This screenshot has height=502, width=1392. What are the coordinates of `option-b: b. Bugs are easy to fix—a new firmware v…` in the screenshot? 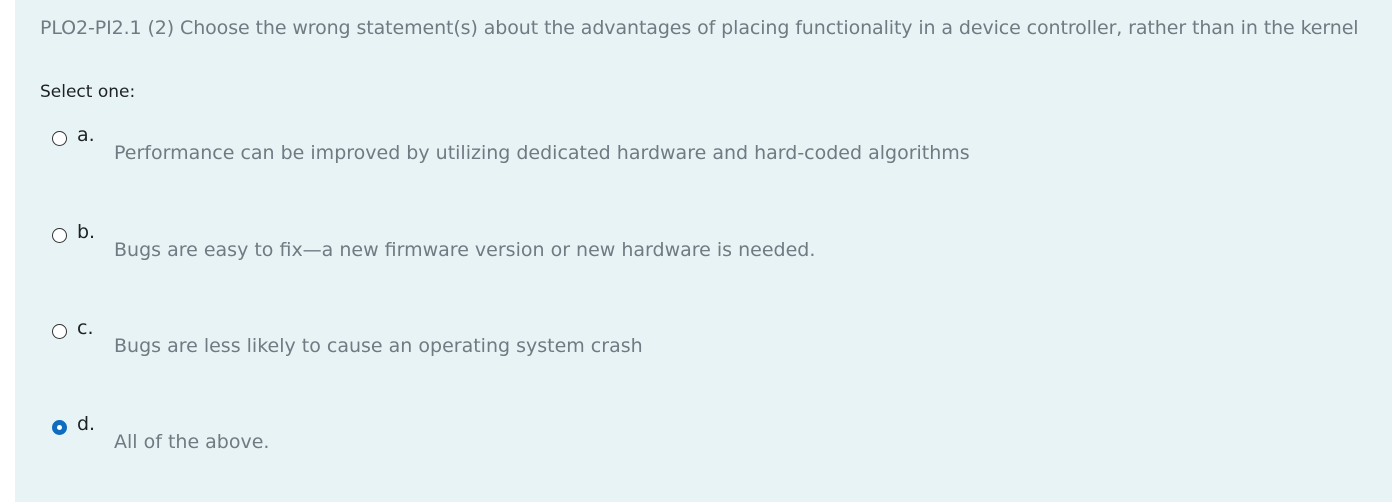 It's located at (665, 251).